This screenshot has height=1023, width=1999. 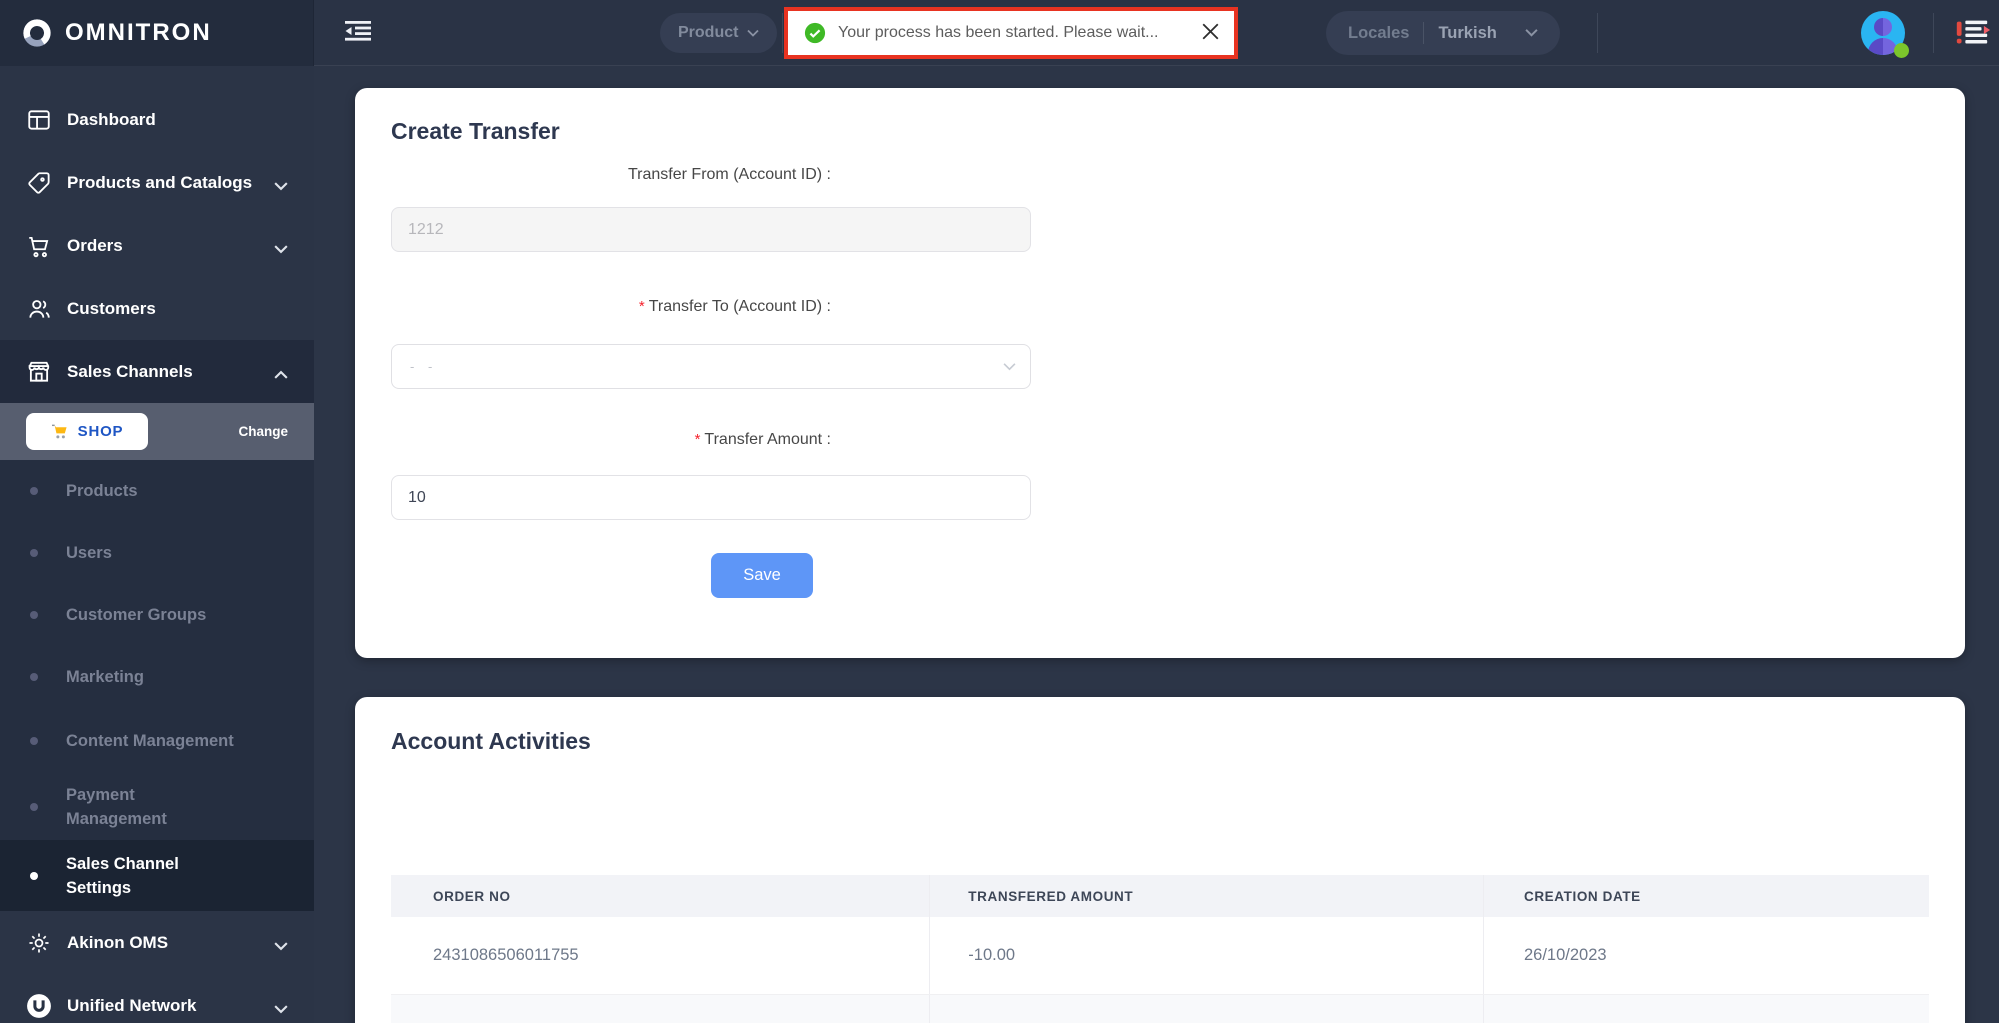 I want to click on sidebar-subitem-content-management: Content Management, so click(x=157, y=741).